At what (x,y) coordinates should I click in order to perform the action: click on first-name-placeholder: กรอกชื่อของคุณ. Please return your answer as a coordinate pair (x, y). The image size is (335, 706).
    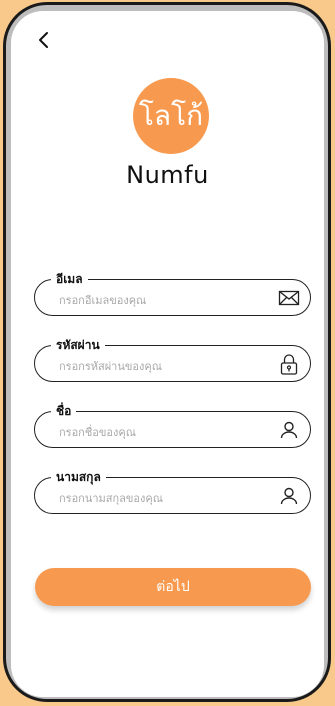
    Looking at the image, I should click on (97, 432).